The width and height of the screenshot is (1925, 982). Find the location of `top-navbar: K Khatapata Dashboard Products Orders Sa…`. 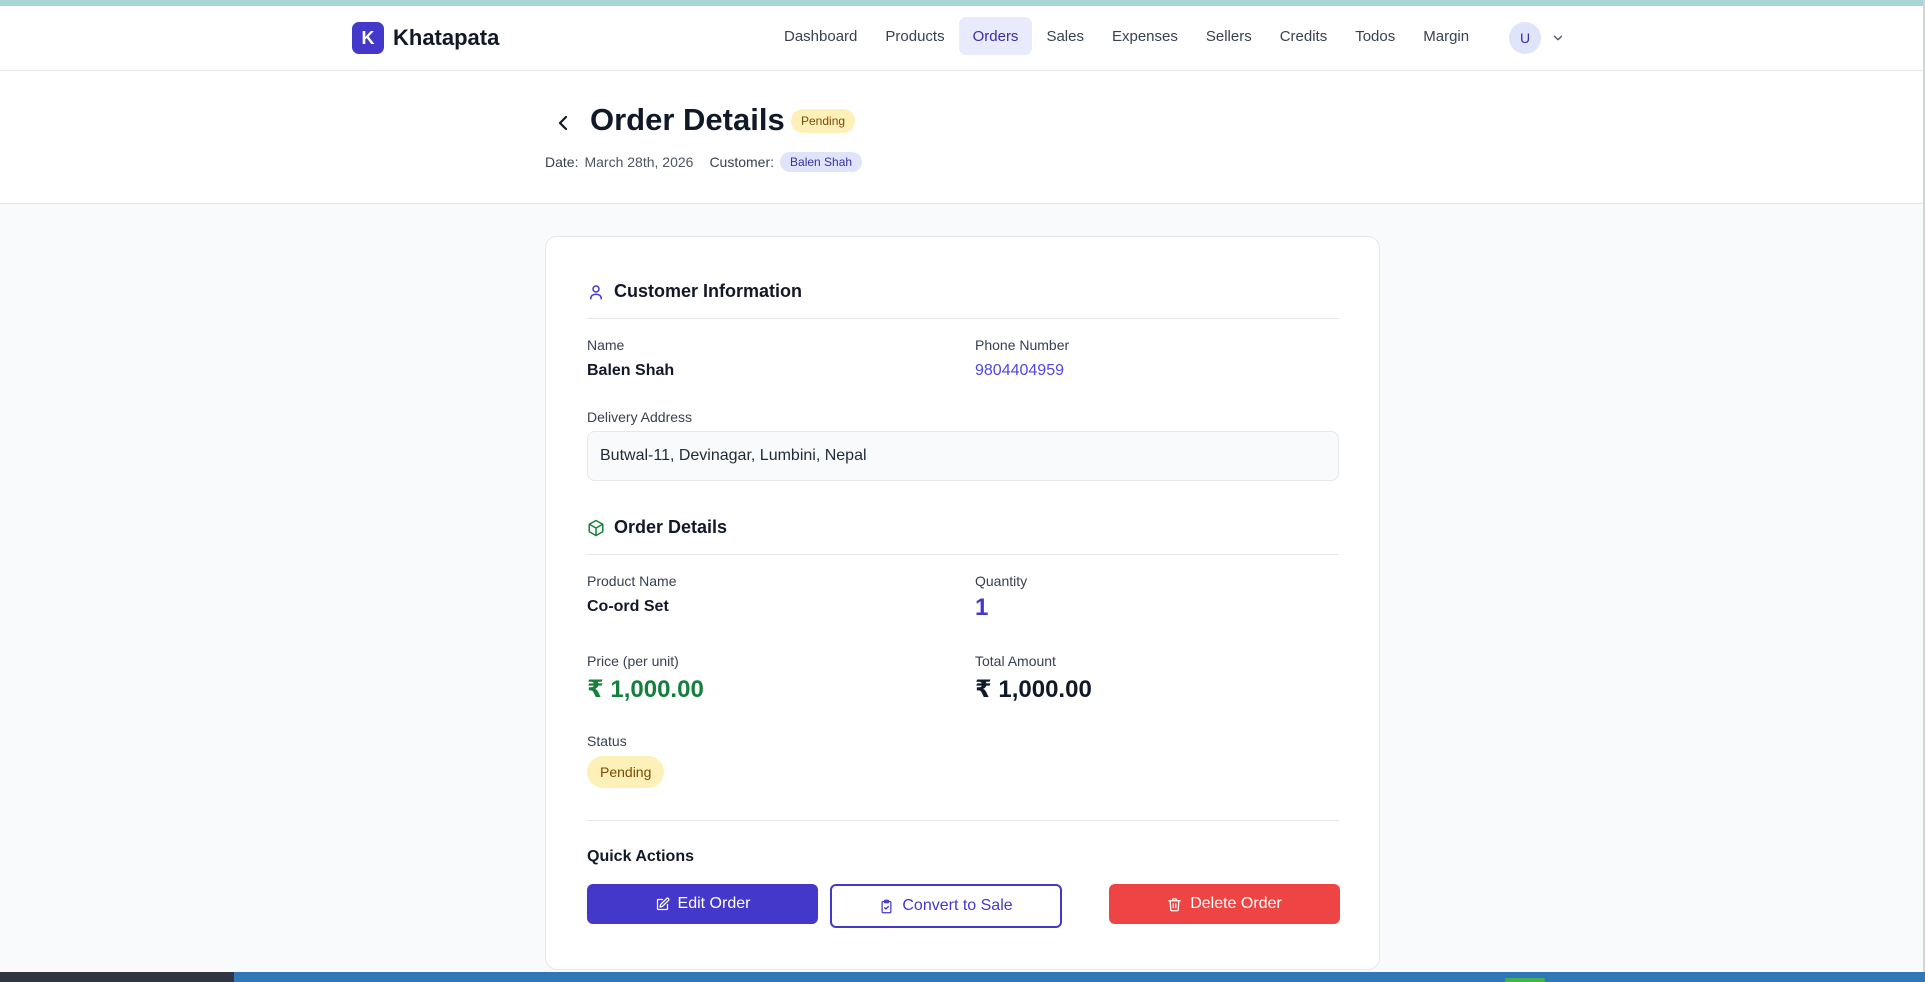

top-navbar: K Khatapata Dashboard Products Orders Sa… is located at coordinates (962, 38).